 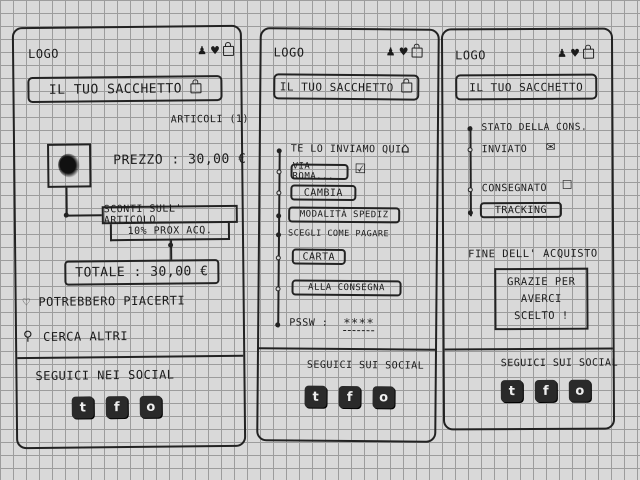 I want to click on pay-on-delivery-button: ALLA CONSEGNA, so click(x=346, y=288).